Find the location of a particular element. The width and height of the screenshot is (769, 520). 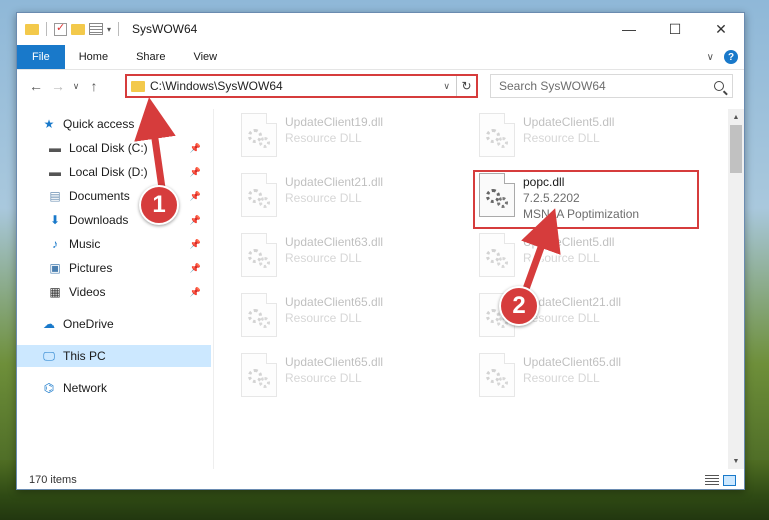

properties-check-icon is located at coordinates (60, 28).